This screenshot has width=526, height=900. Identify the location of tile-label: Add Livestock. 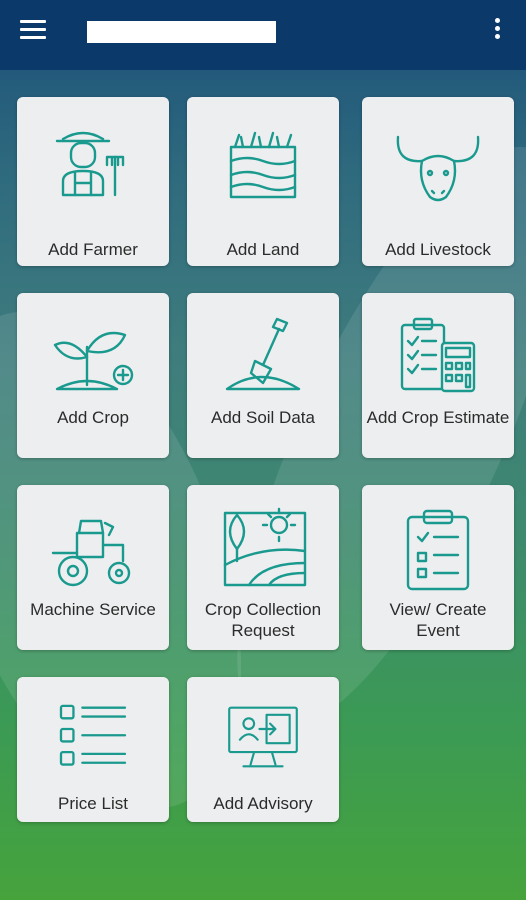
(438, 249).